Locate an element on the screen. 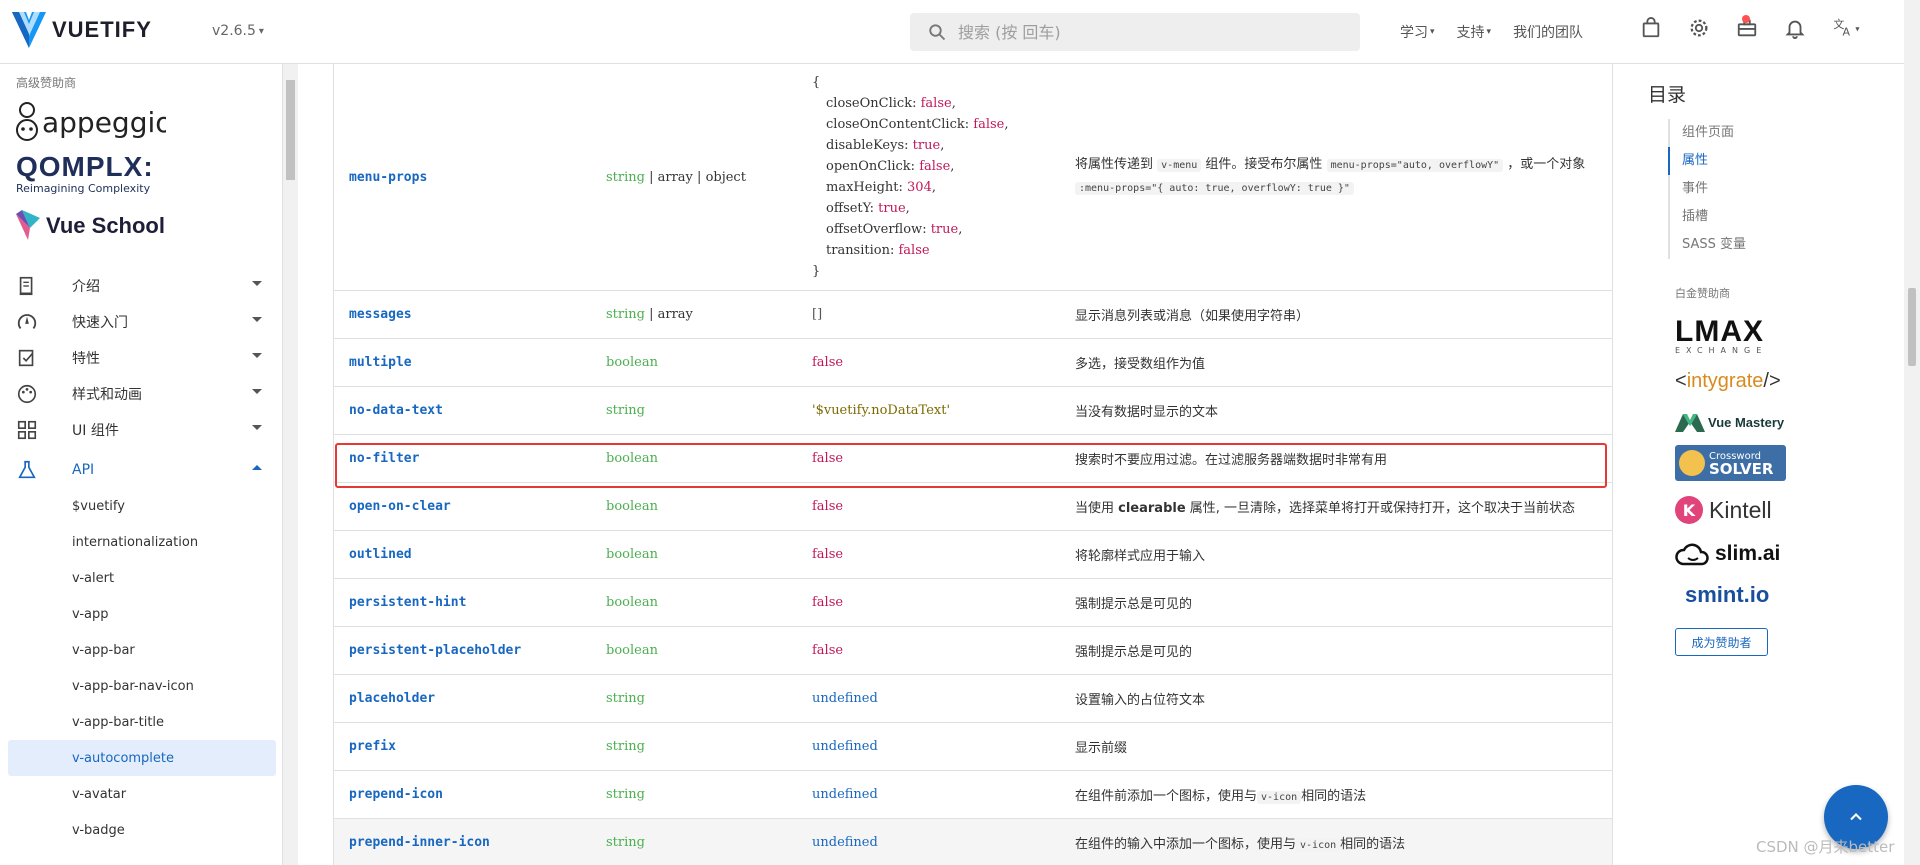 Image resolution: width=1920 pixels, height=865 pixels. vueschool-sponsor: Vue School is located at coordinates (90, 226).